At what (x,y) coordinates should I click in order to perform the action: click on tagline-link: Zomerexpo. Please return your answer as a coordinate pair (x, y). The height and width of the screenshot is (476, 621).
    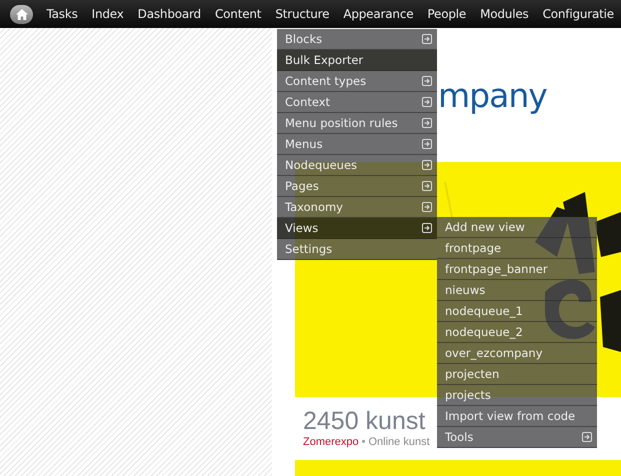
    Looking at the image, I should click on (331, 442).